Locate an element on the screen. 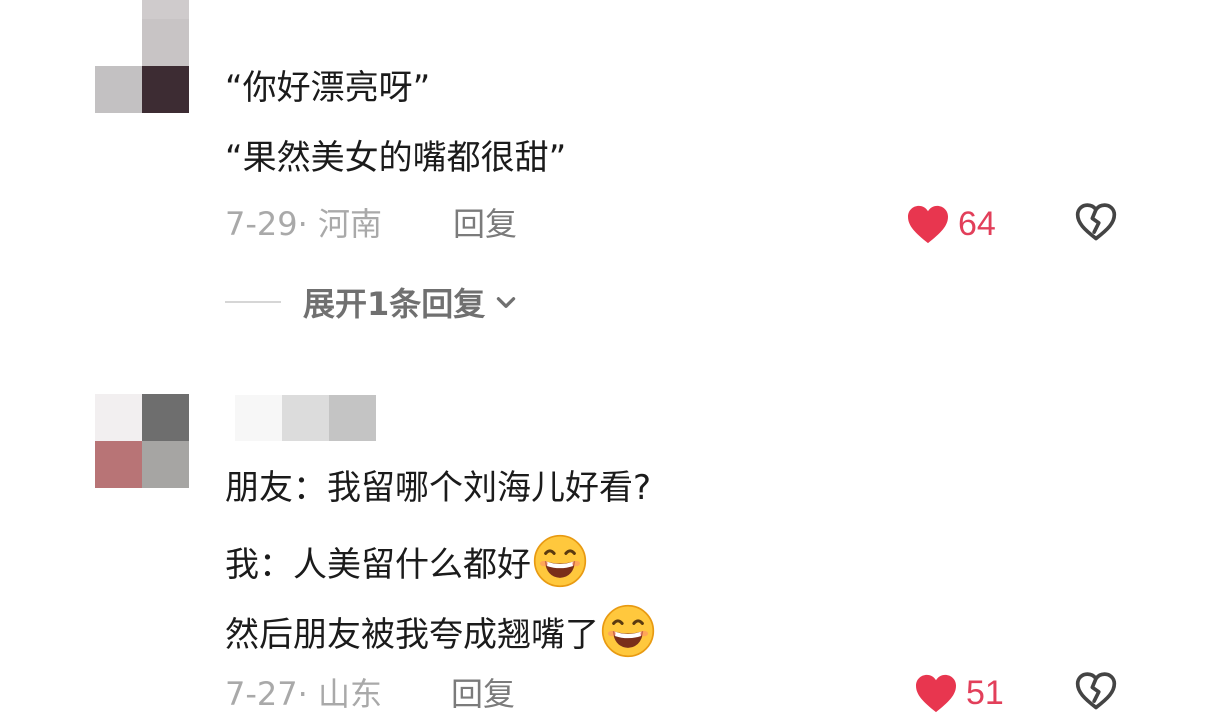 The height and width of the screenshot is (728, 1220). comment-text: 朋友：我留哪个刘海儿好看? is located at coordinates (438, 488).